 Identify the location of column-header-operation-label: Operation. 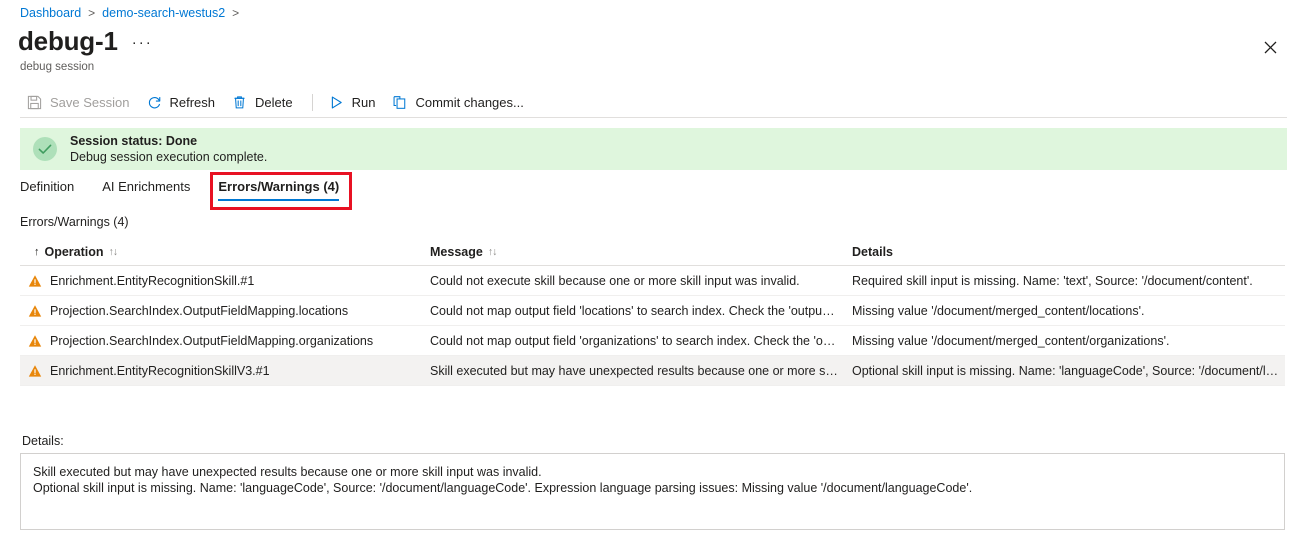
(74, 251).